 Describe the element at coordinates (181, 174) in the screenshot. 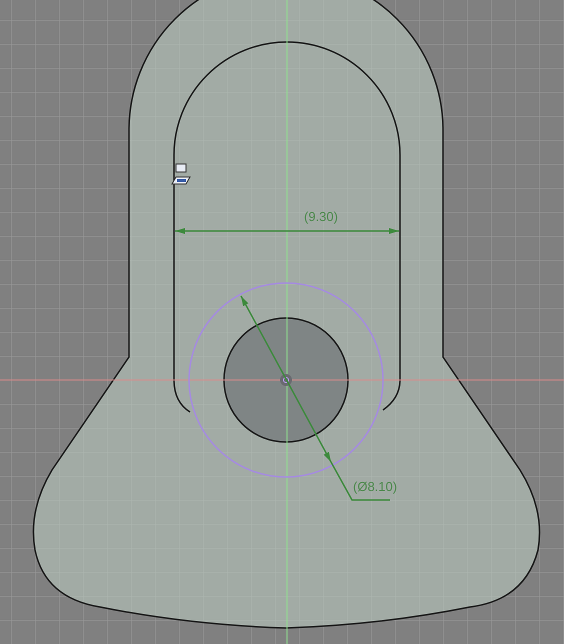

I see `constraint-icon` at that location.